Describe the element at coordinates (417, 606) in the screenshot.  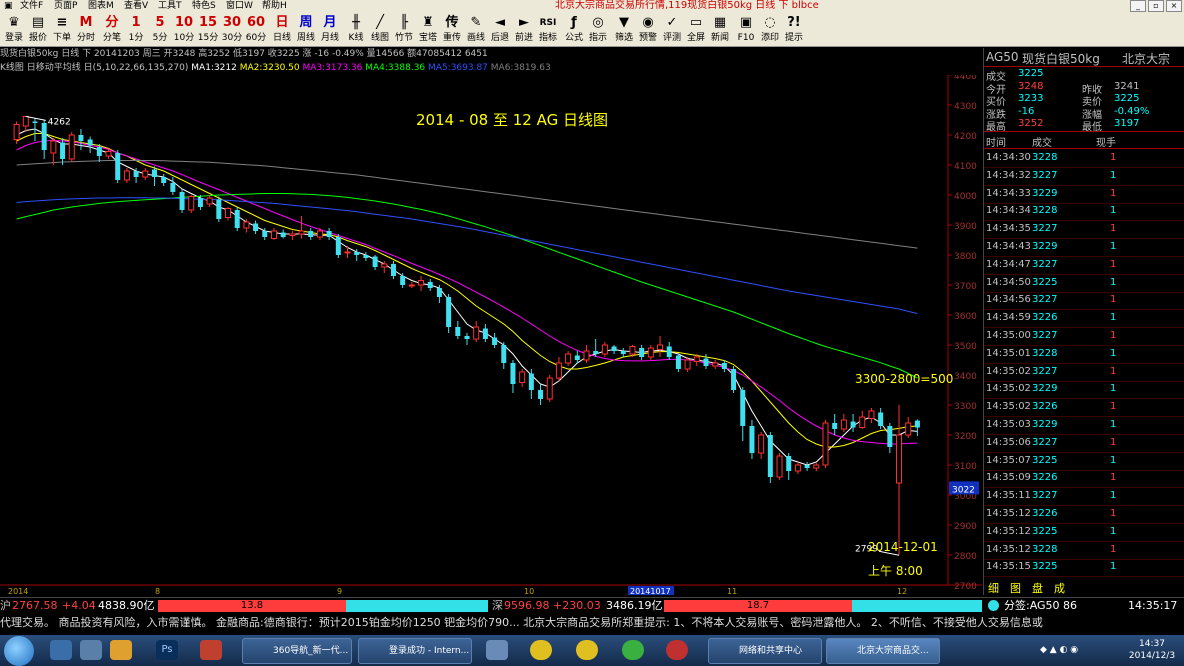
I see `sh-bar-cyan` at that location.